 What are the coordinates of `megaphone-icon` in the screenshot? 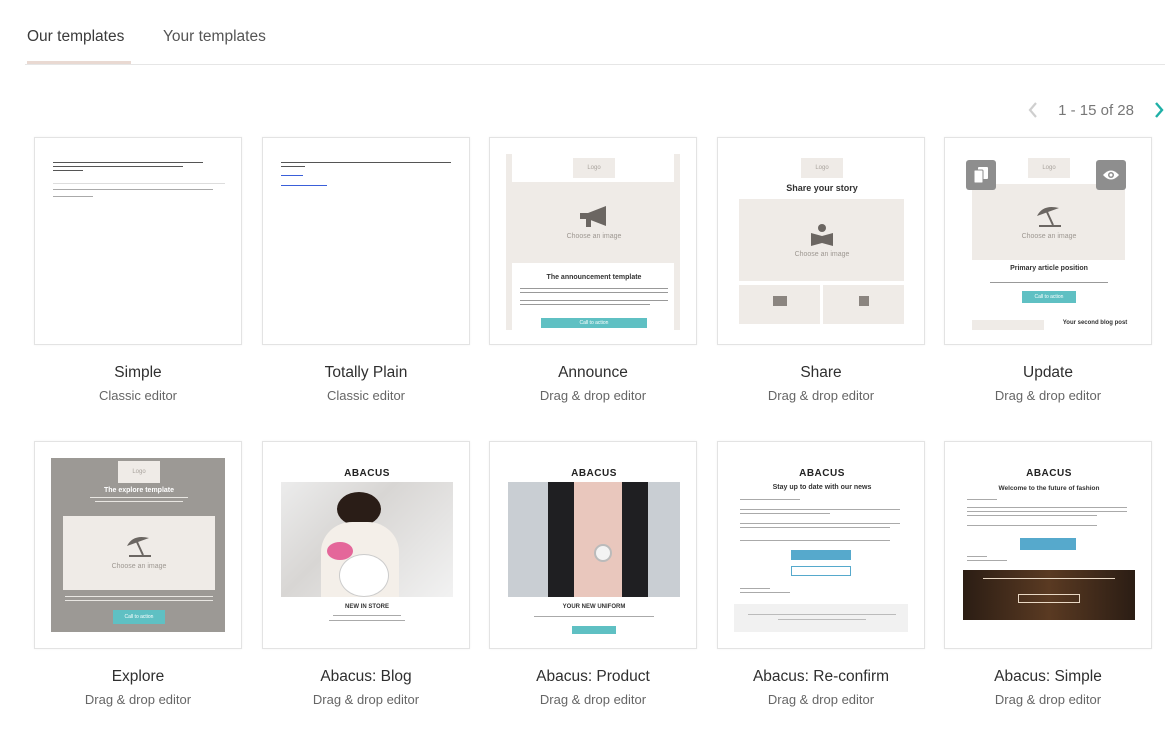 It's located at (595, 218).